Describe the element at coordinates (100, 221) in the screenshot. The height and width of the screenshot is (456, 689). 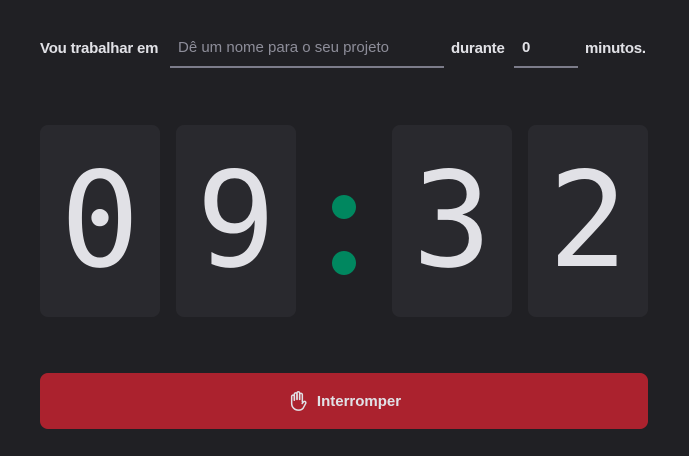
I see `minutes-tens-digit: 0` at that location.